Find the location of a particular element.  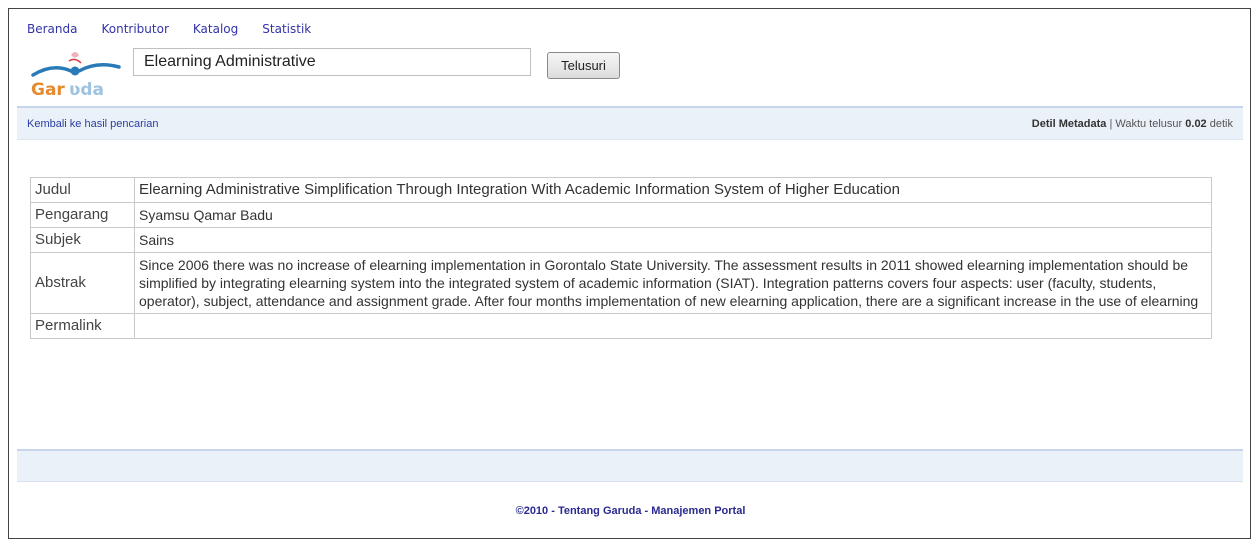

nav-beranda: Beranda is located at coordinates (52, 29).